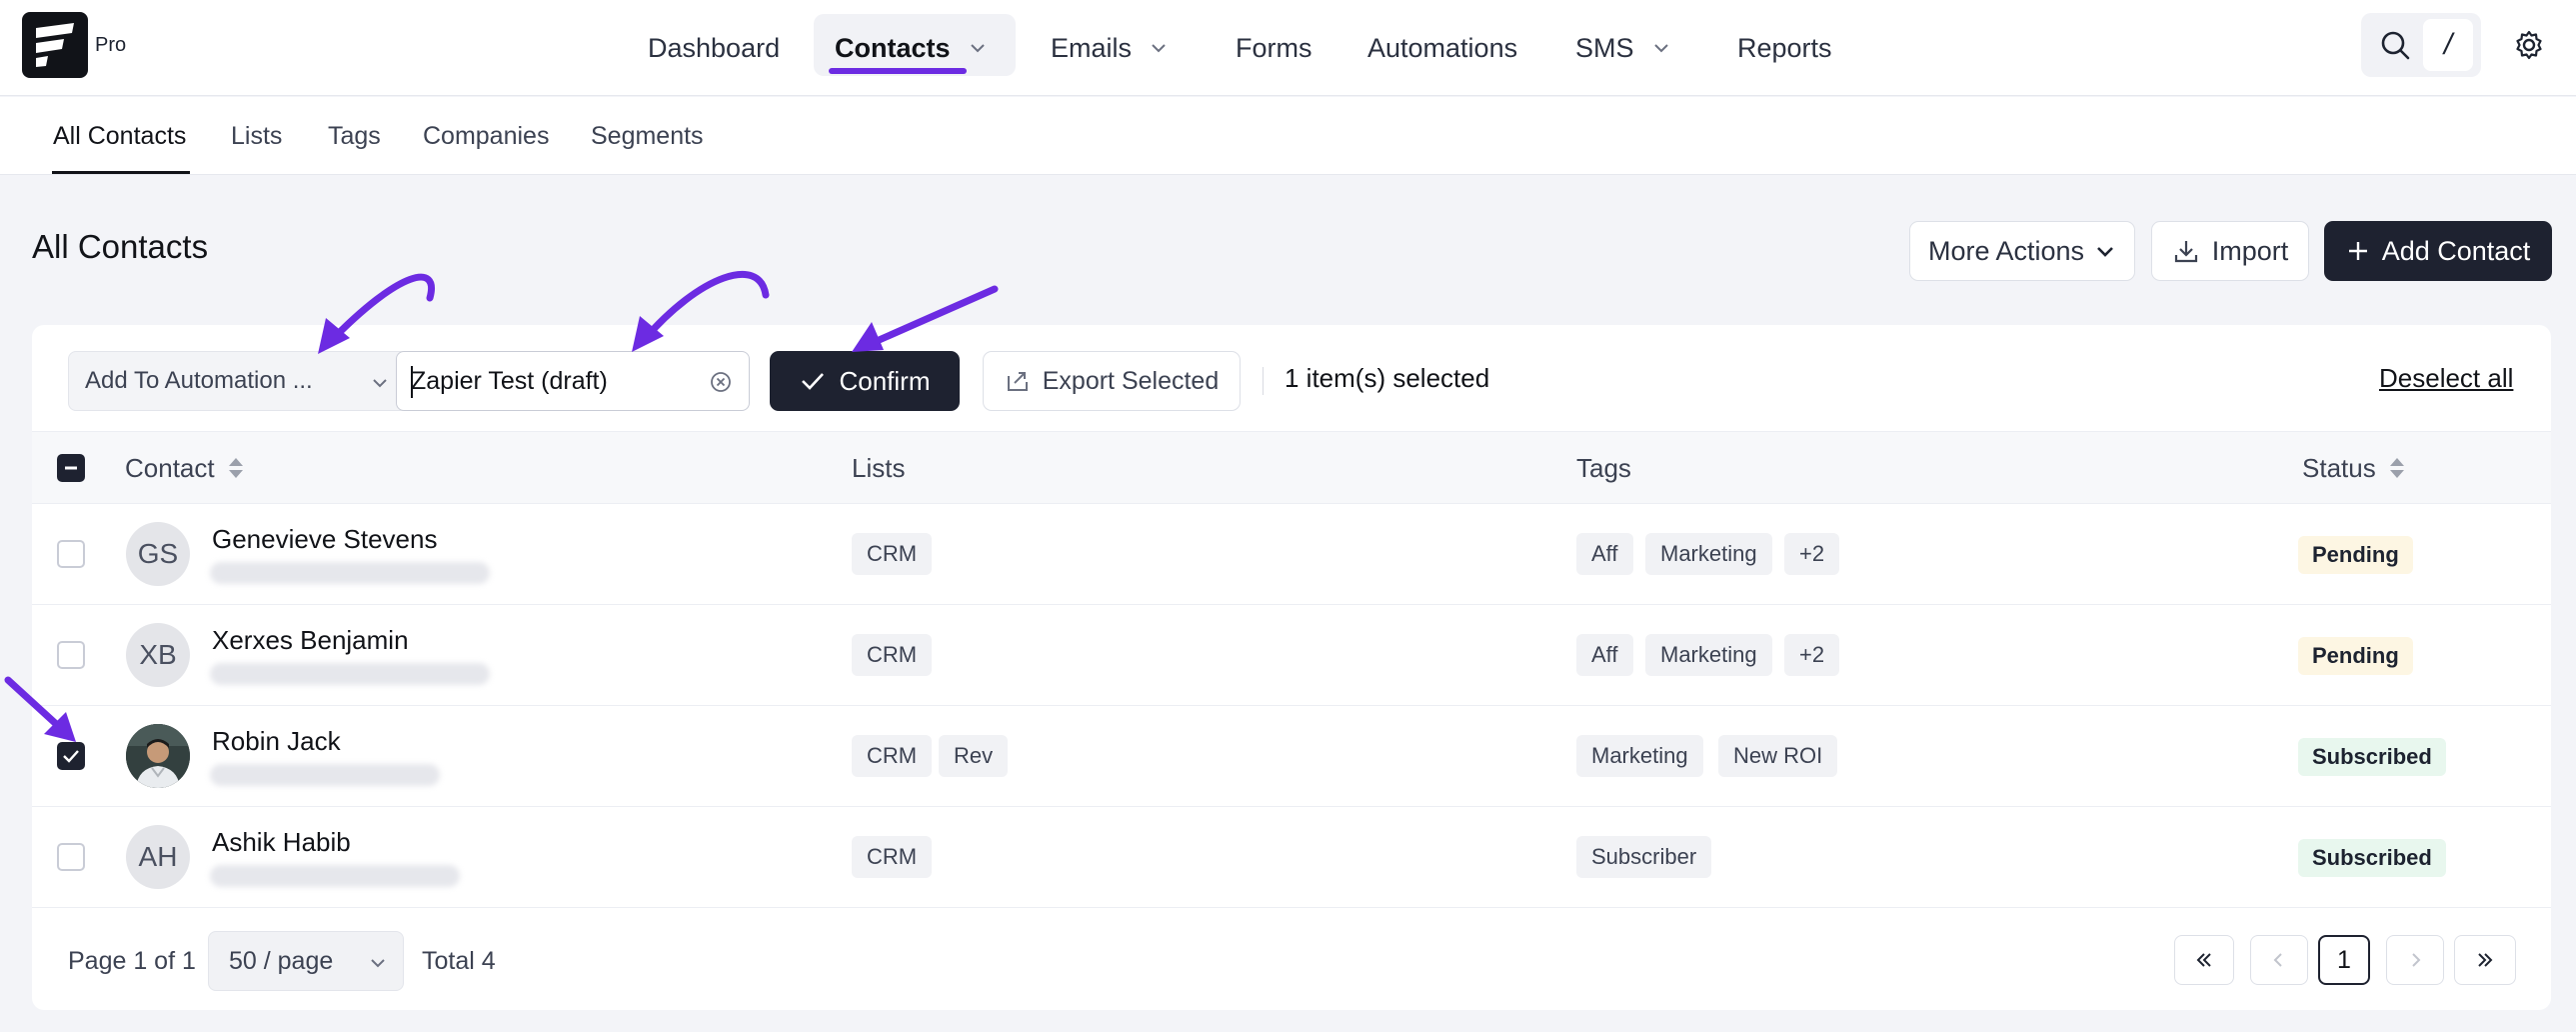 The height and width of the screenshot is (1032, 2576). I want to click on plus-icon, so click(2358, 251).